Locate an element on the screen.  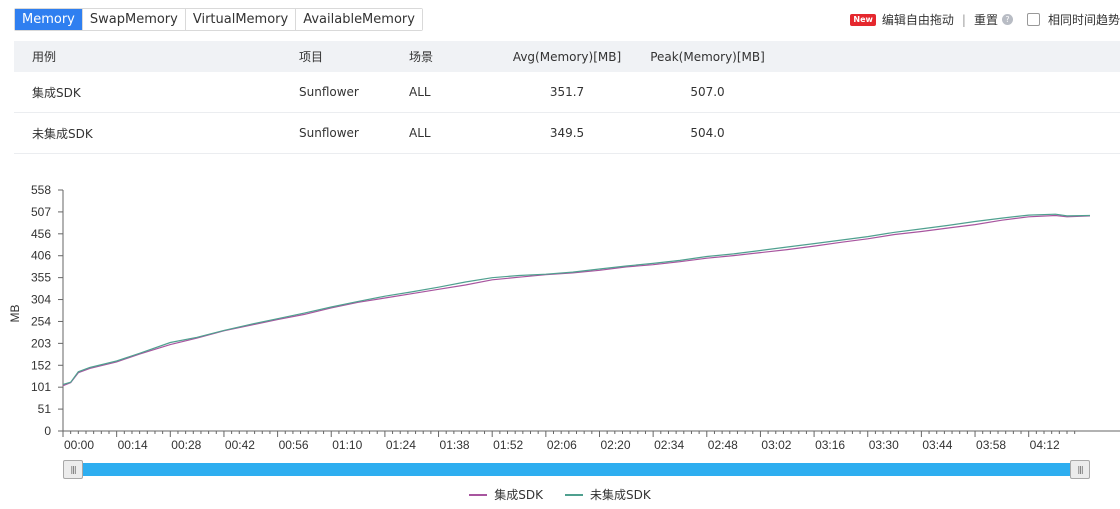
x-tick-label: 00:14 is located at coordinates (133, 445).